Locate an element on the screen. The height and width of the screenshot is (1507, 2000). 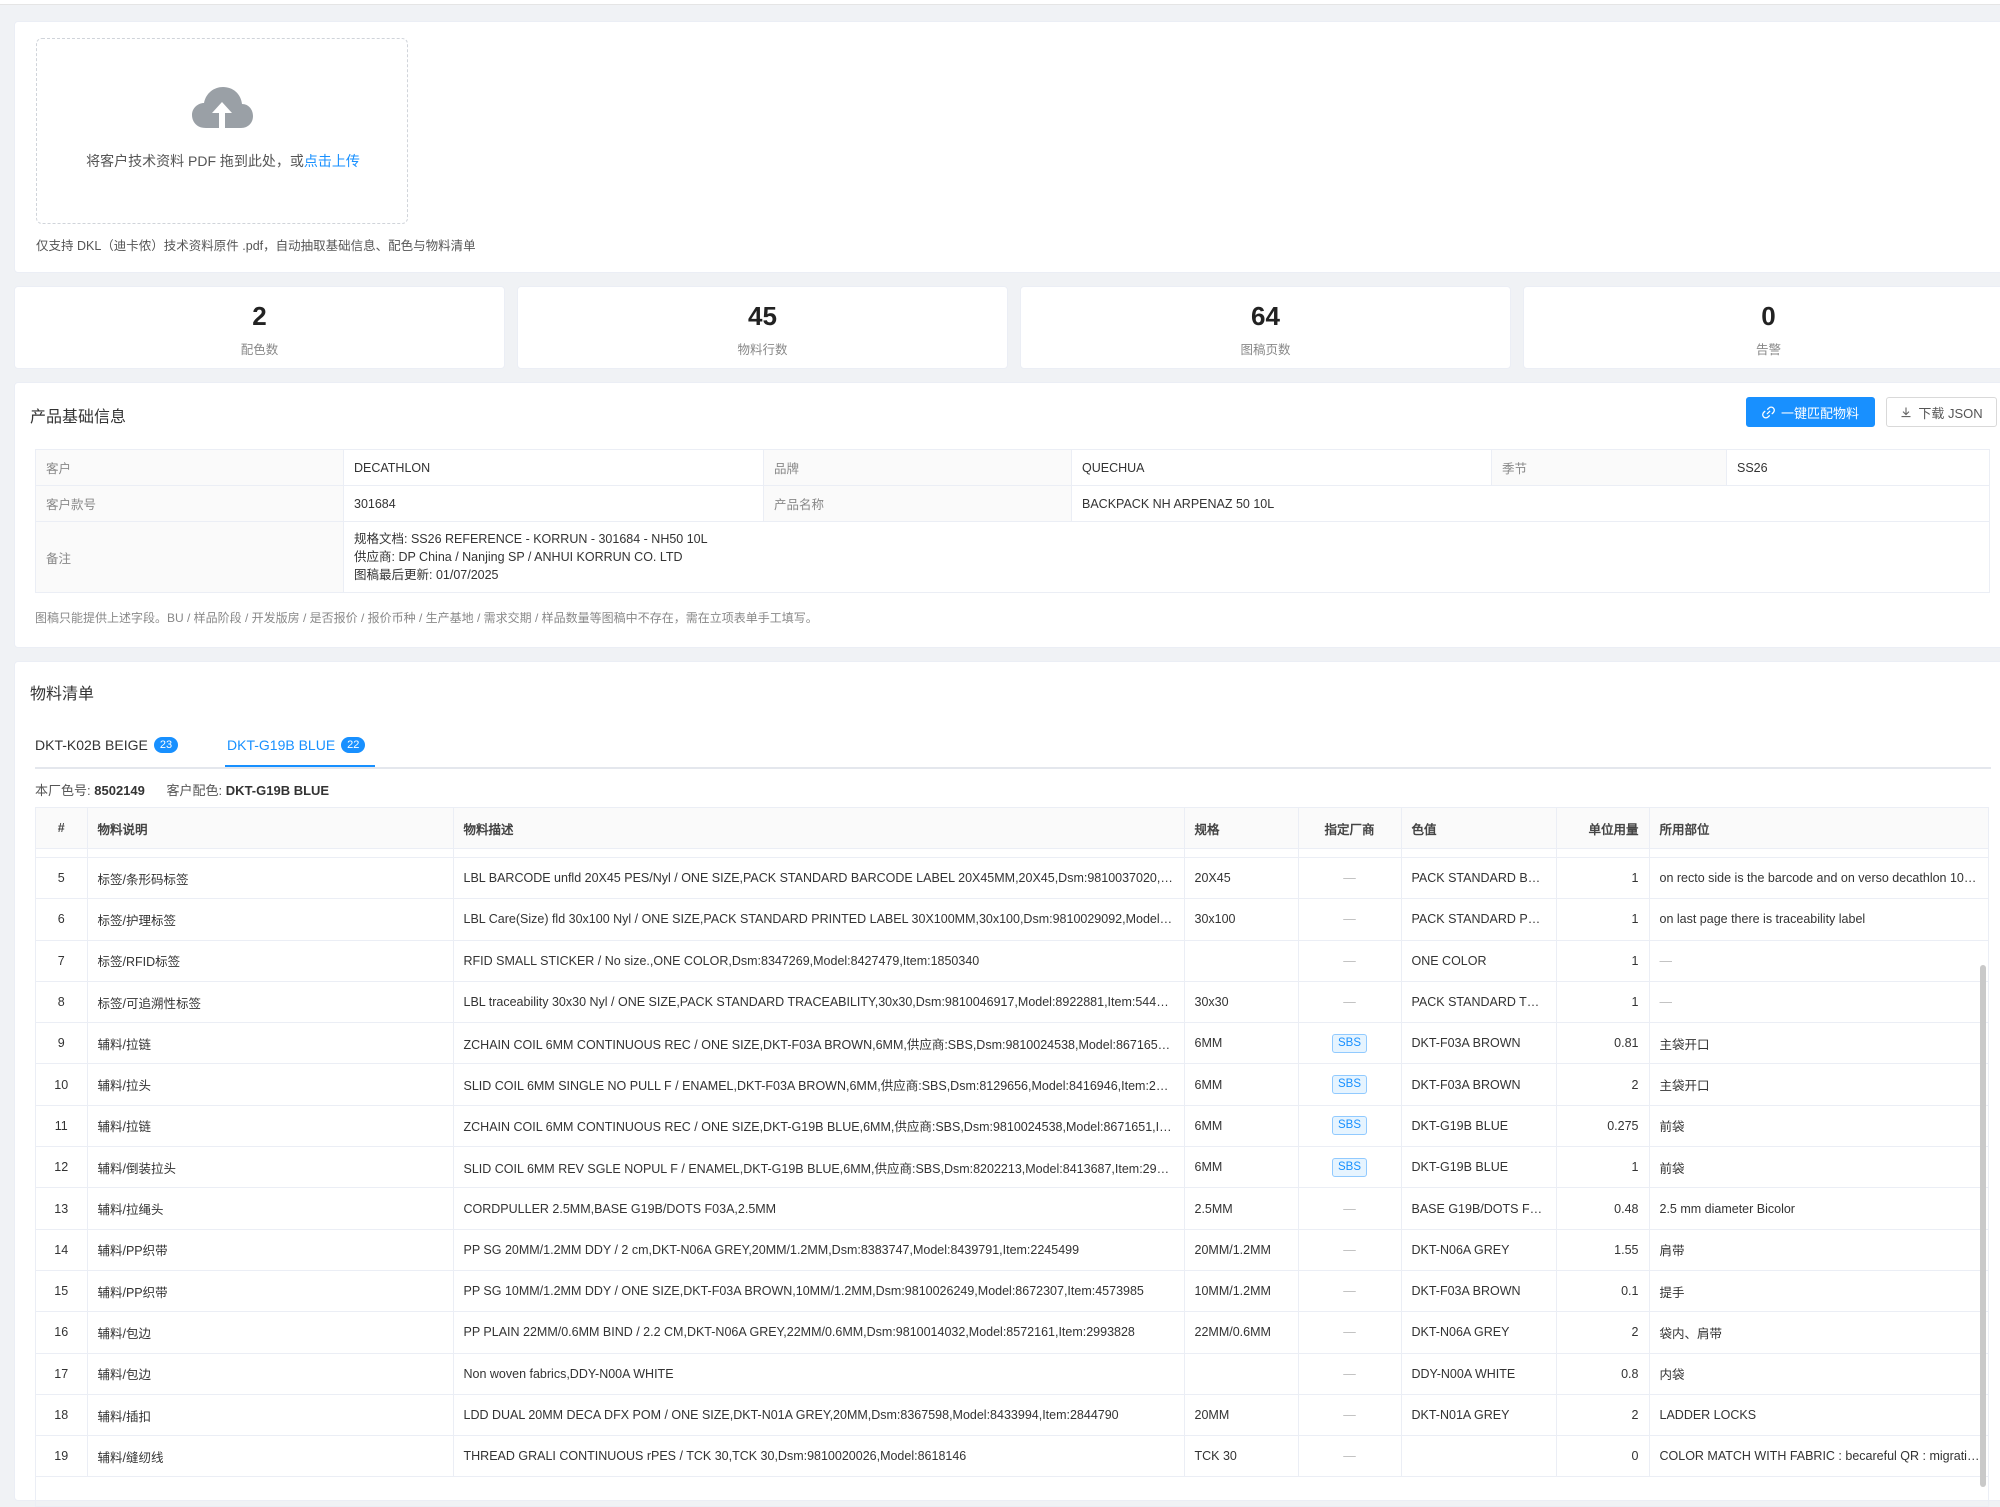
cell-qty: 1.55 is located at coordinates (1603, 1250).